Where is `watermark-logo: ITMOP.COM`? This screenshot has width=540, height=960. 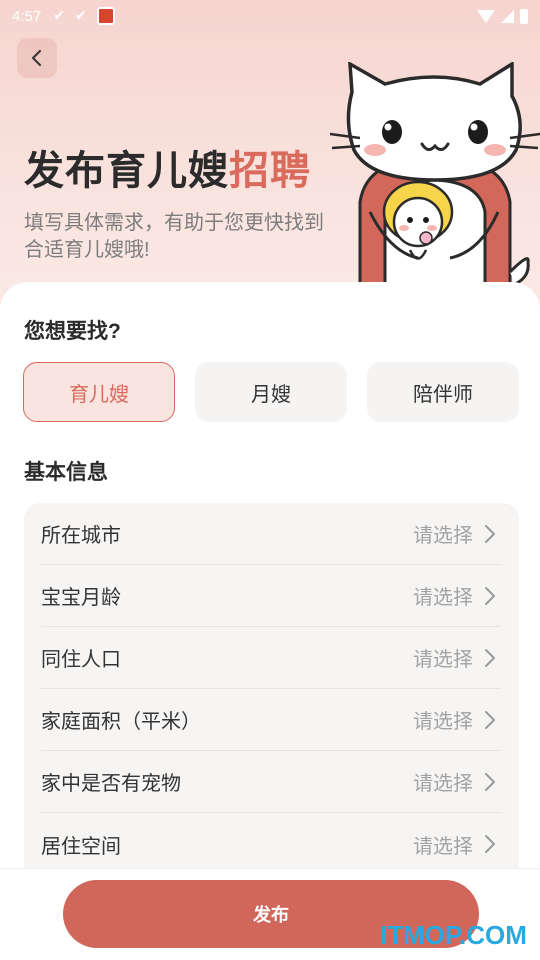 watermark-logo: ITMOP.COM is located at coordinates (453, 935).